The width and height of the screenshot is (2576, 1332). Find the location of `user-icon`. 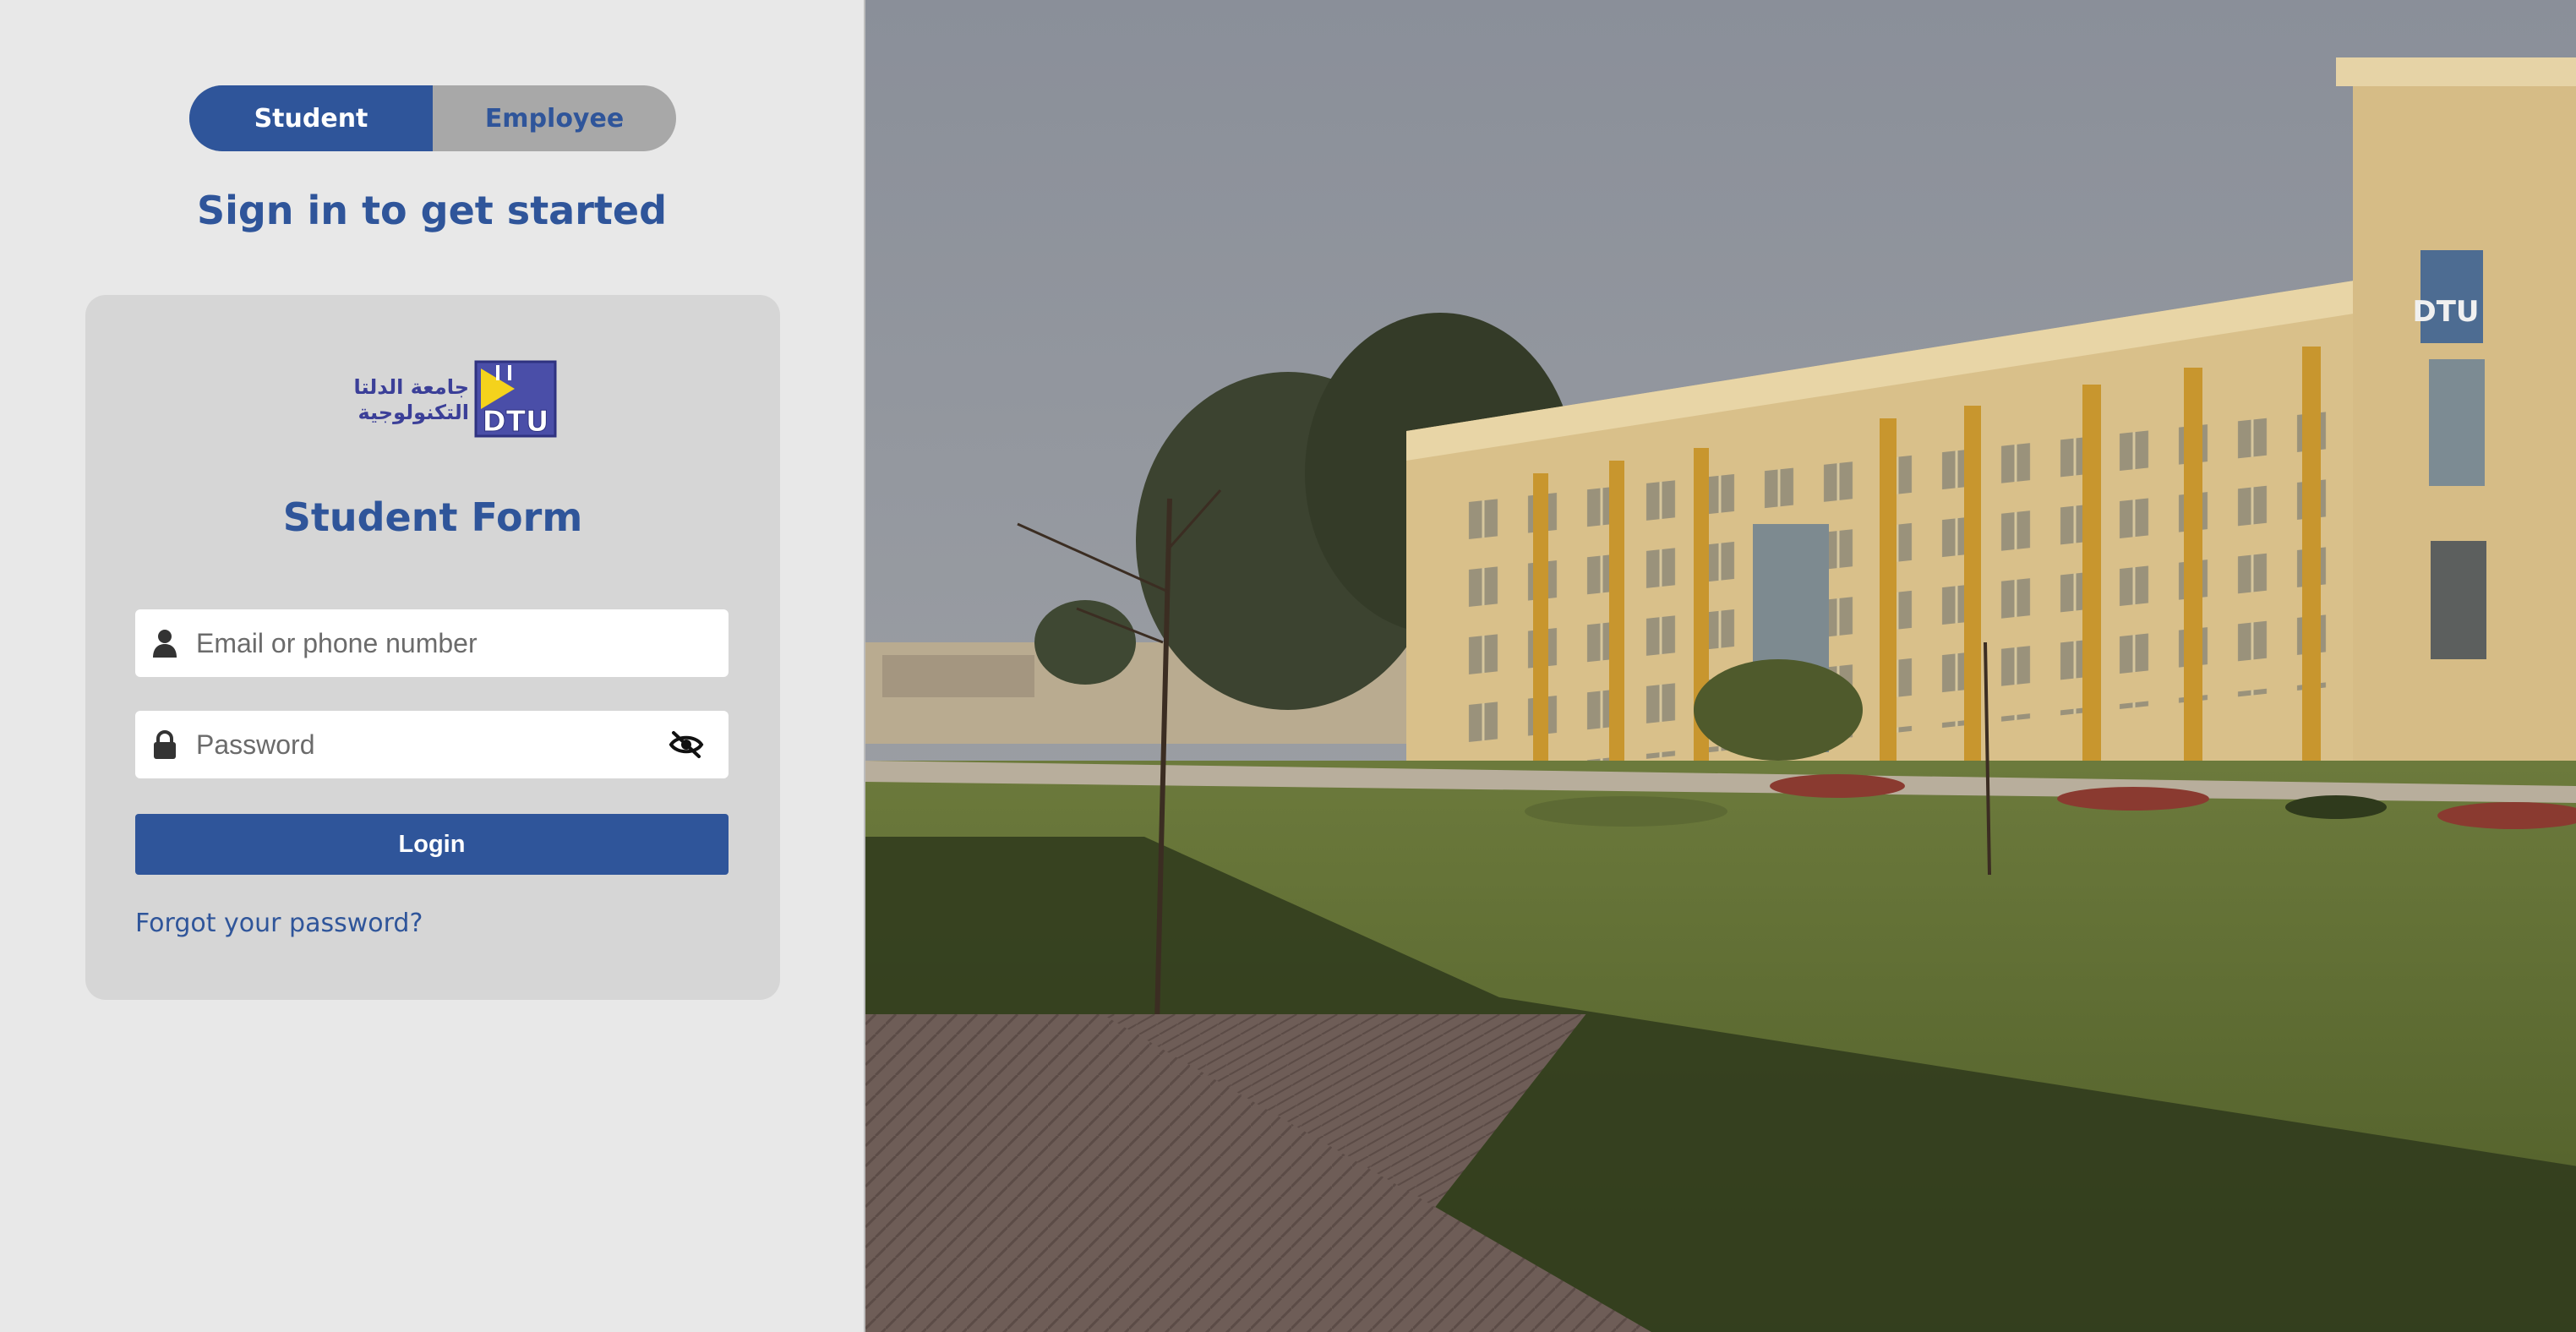

user-icon is located at coordinates (164, 643).